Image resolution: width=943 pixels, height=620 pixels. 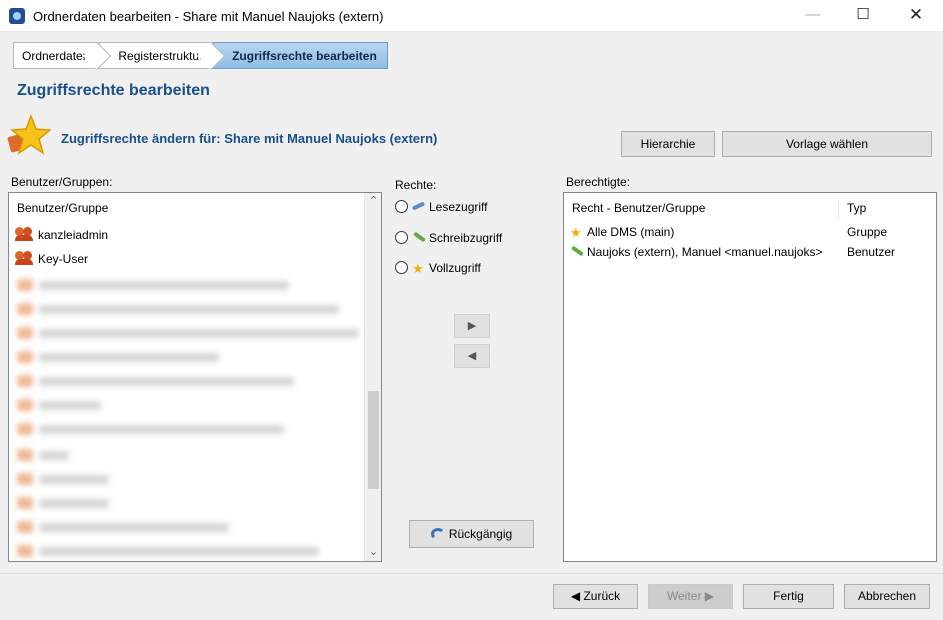 I want to click on undo-icon, so click(x=437, y=534).